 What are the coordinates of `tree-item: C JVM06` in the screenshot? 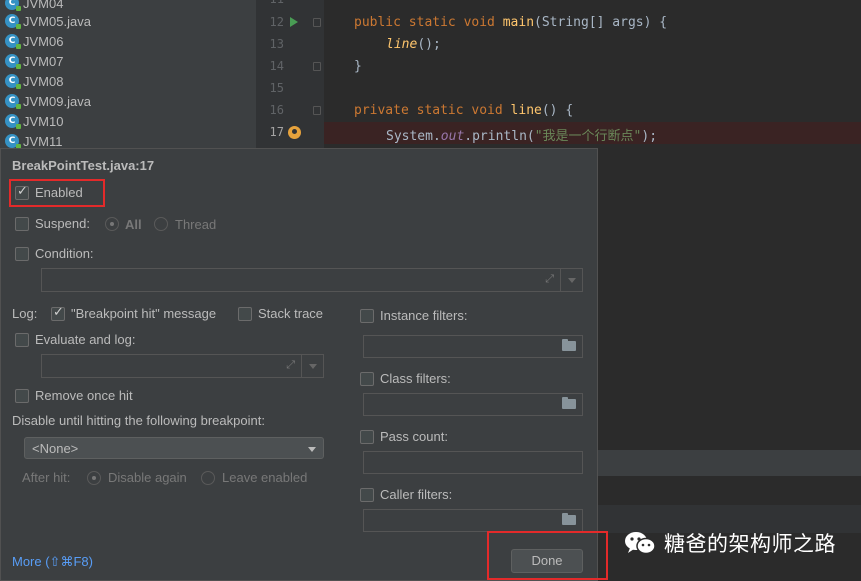 It's located at (34, 41).